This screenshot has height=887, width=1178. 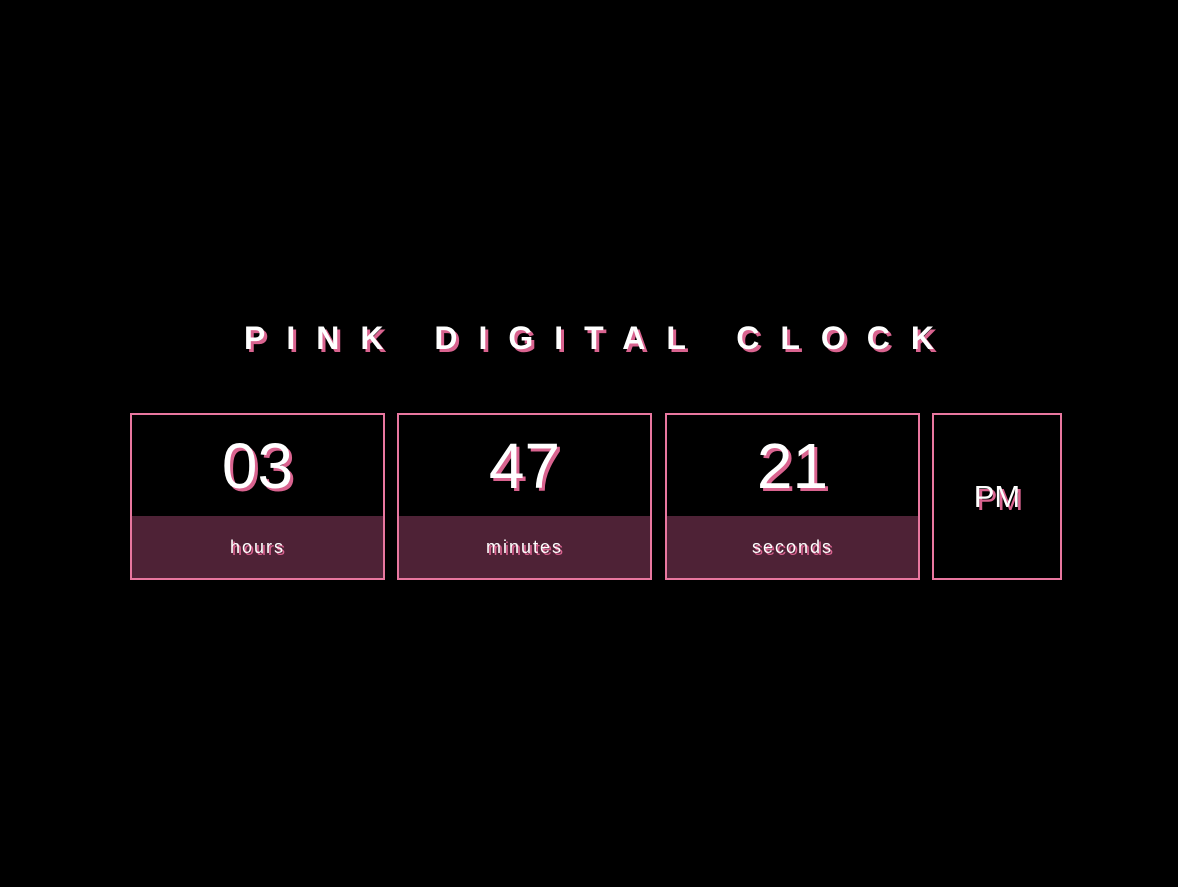 I want to click on period-box: PM, so click(x=997, y=496).